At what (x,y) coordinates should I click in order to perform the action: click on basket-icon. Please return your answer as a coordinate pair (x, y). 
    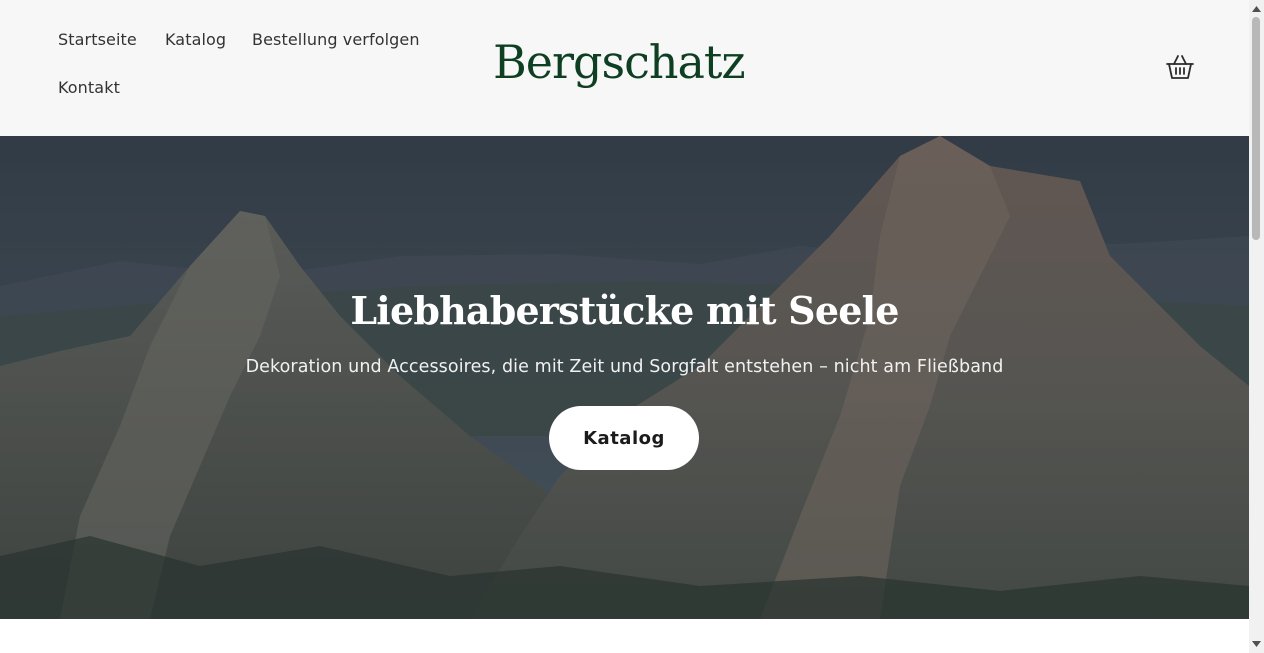
    Looking at the image, I should click on (1180, 67).